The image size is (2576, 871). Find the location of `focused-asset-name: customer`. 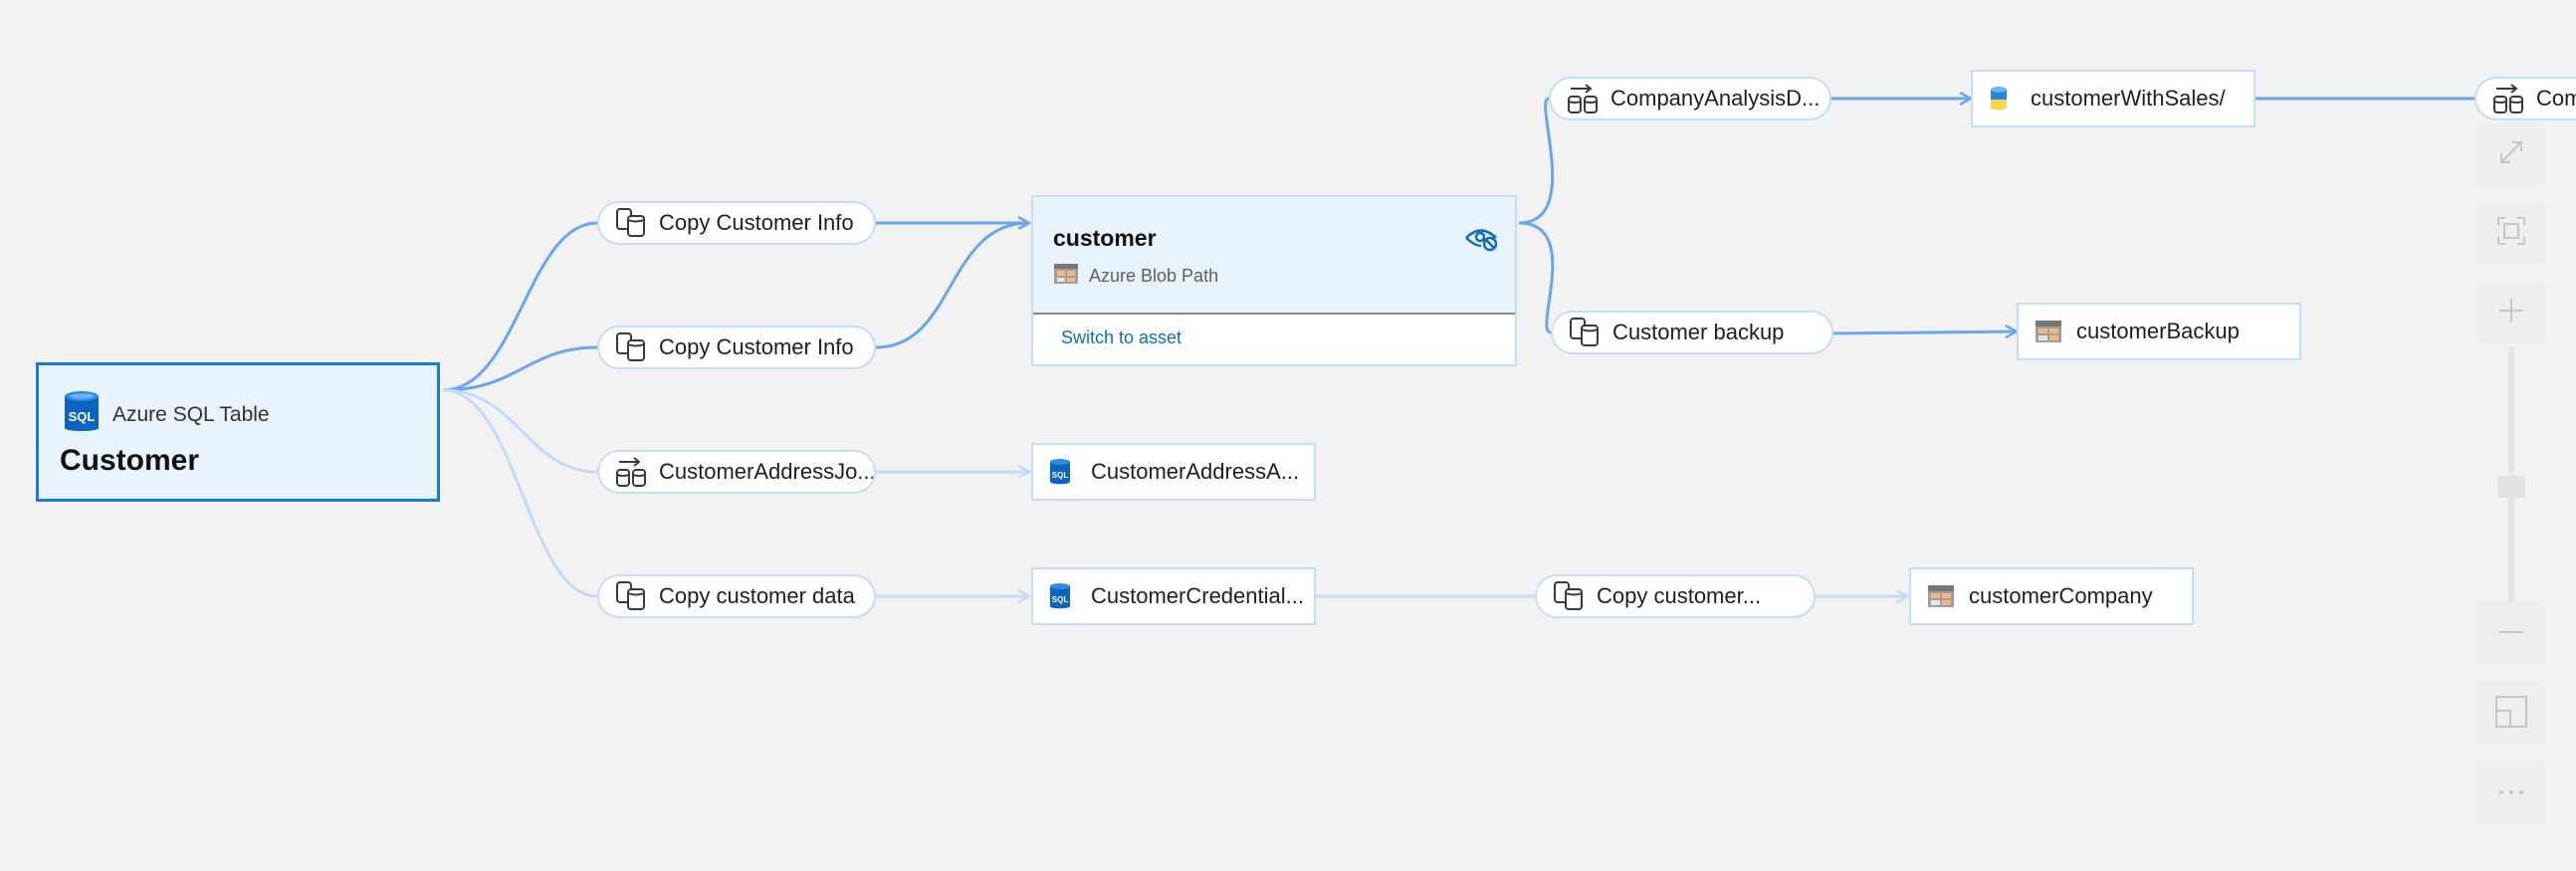

focused-asset-name: customer is located at coordinates (1105, 238).